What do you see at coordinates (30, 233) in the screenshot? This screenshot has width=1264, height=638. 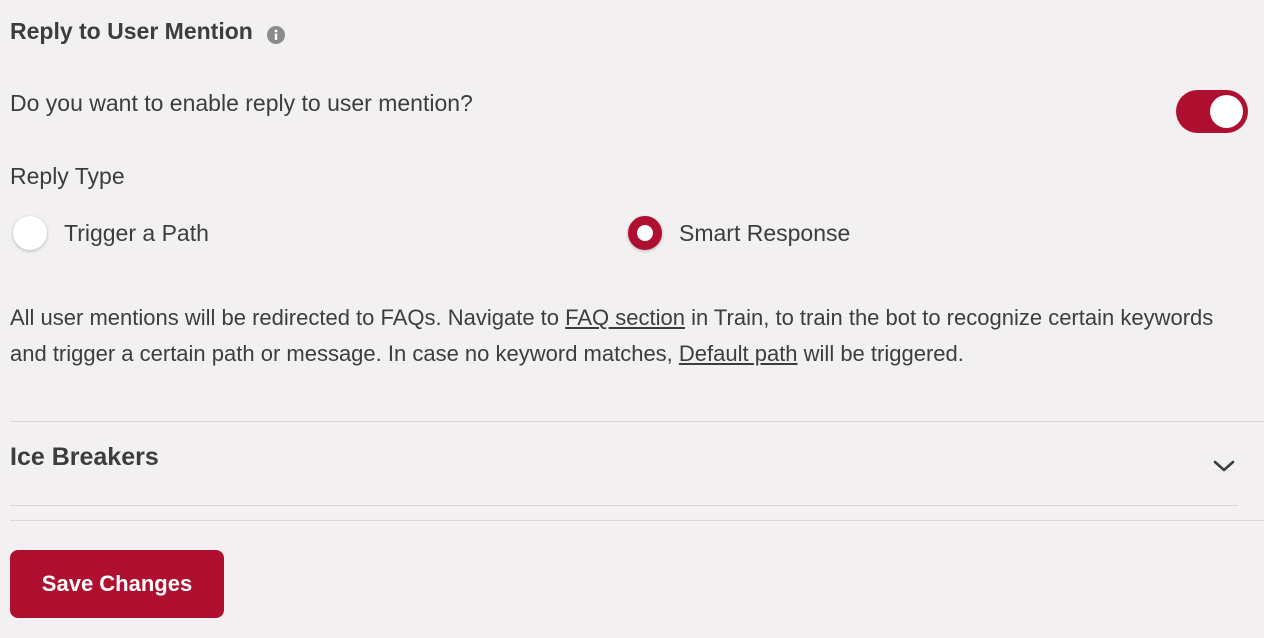 I see `radio-circle-unchecked` at bounding box center [30, 233].